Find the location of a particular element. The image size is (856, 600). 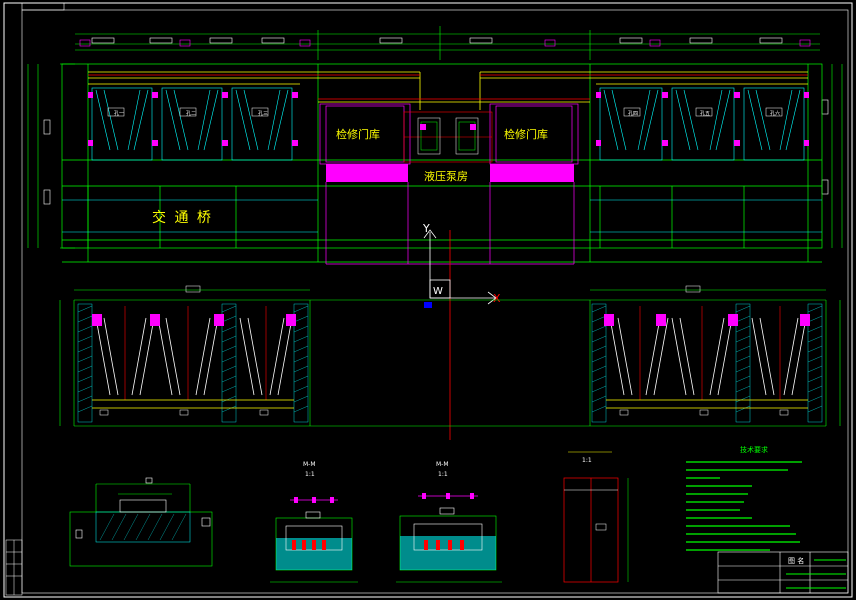

hydraulic-room-band-right is located at coordinates (532, 173).